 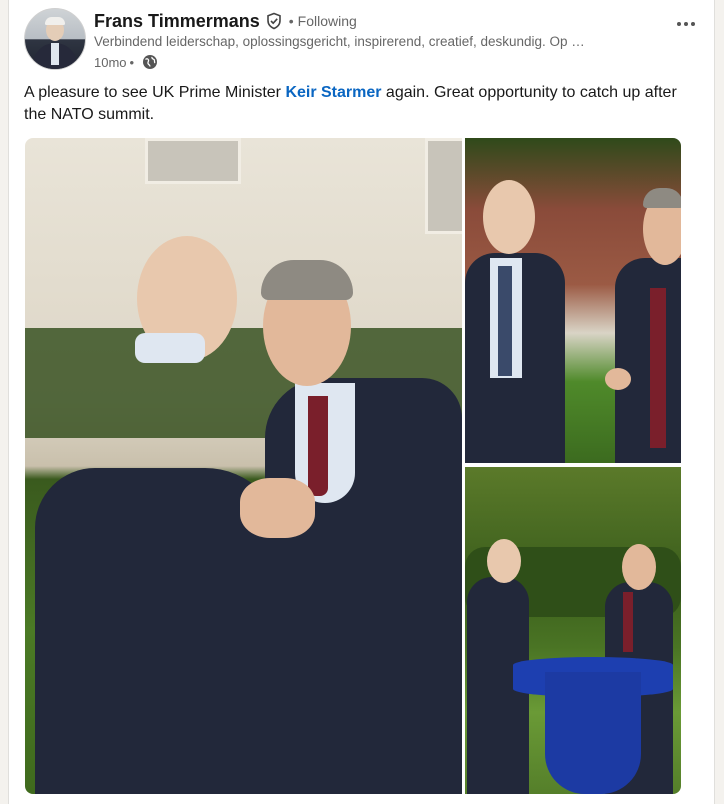 I want to click on figure-right-suit, so click(x=648, y=360).